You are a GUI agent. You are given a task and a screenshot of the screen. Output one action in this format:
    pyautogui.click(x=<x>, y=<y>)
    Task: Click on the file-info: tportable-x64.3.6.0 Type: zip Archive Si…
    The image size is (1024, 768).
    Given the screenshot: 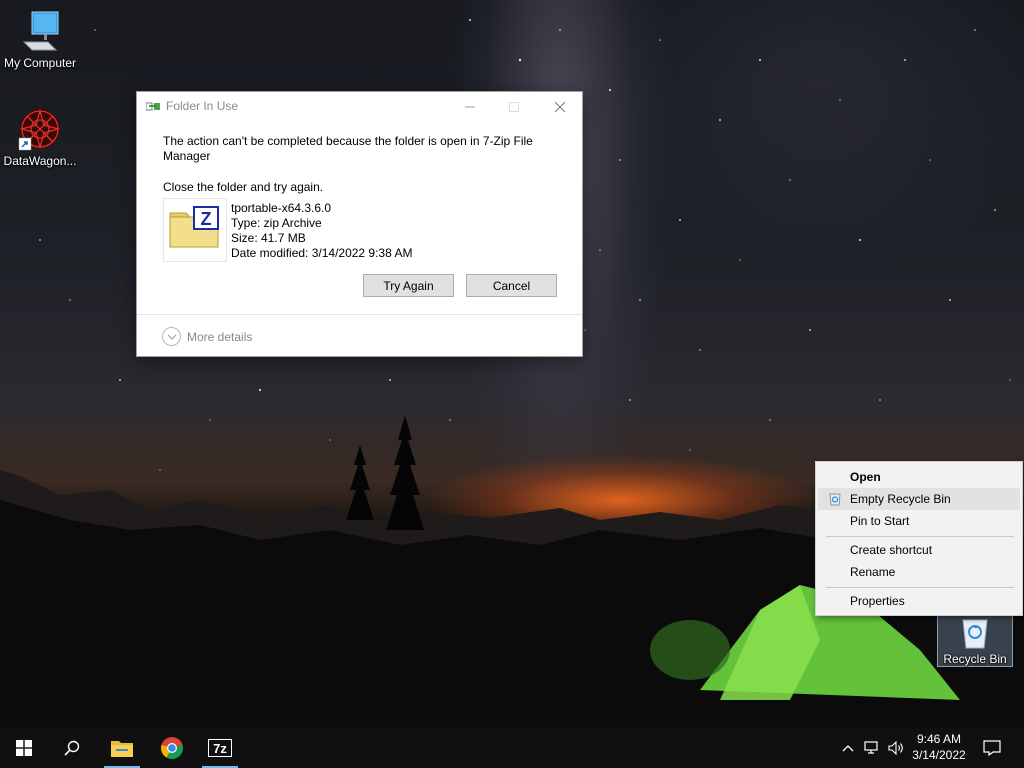 What is the action you would take?
    pyautogui.click(x=321, y=231)
    